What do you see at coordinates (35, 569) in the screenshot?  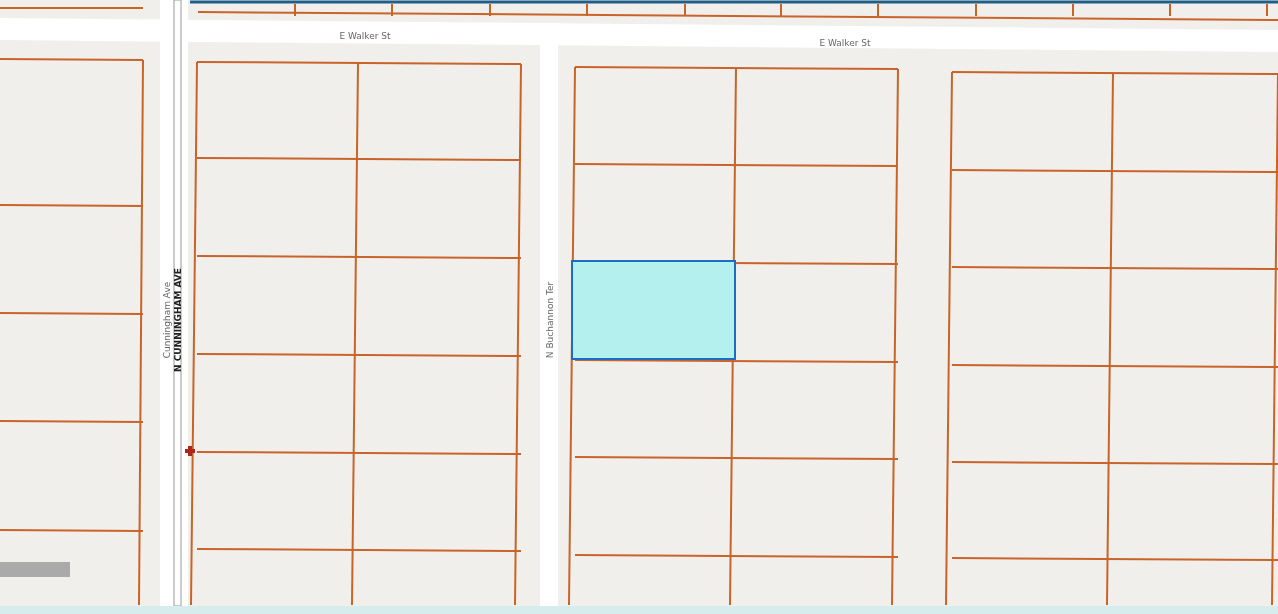 I see `scale-bar` at bounding box center [35, 569].